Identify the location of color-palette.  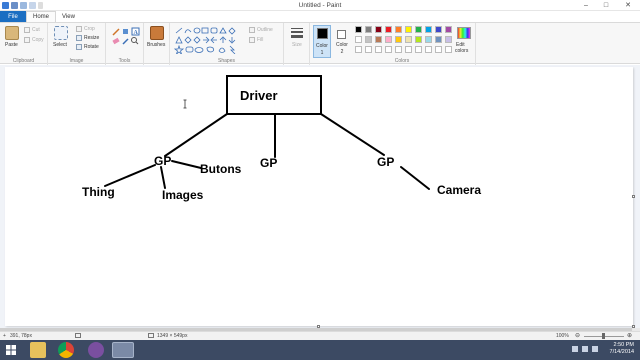
(402, 43).